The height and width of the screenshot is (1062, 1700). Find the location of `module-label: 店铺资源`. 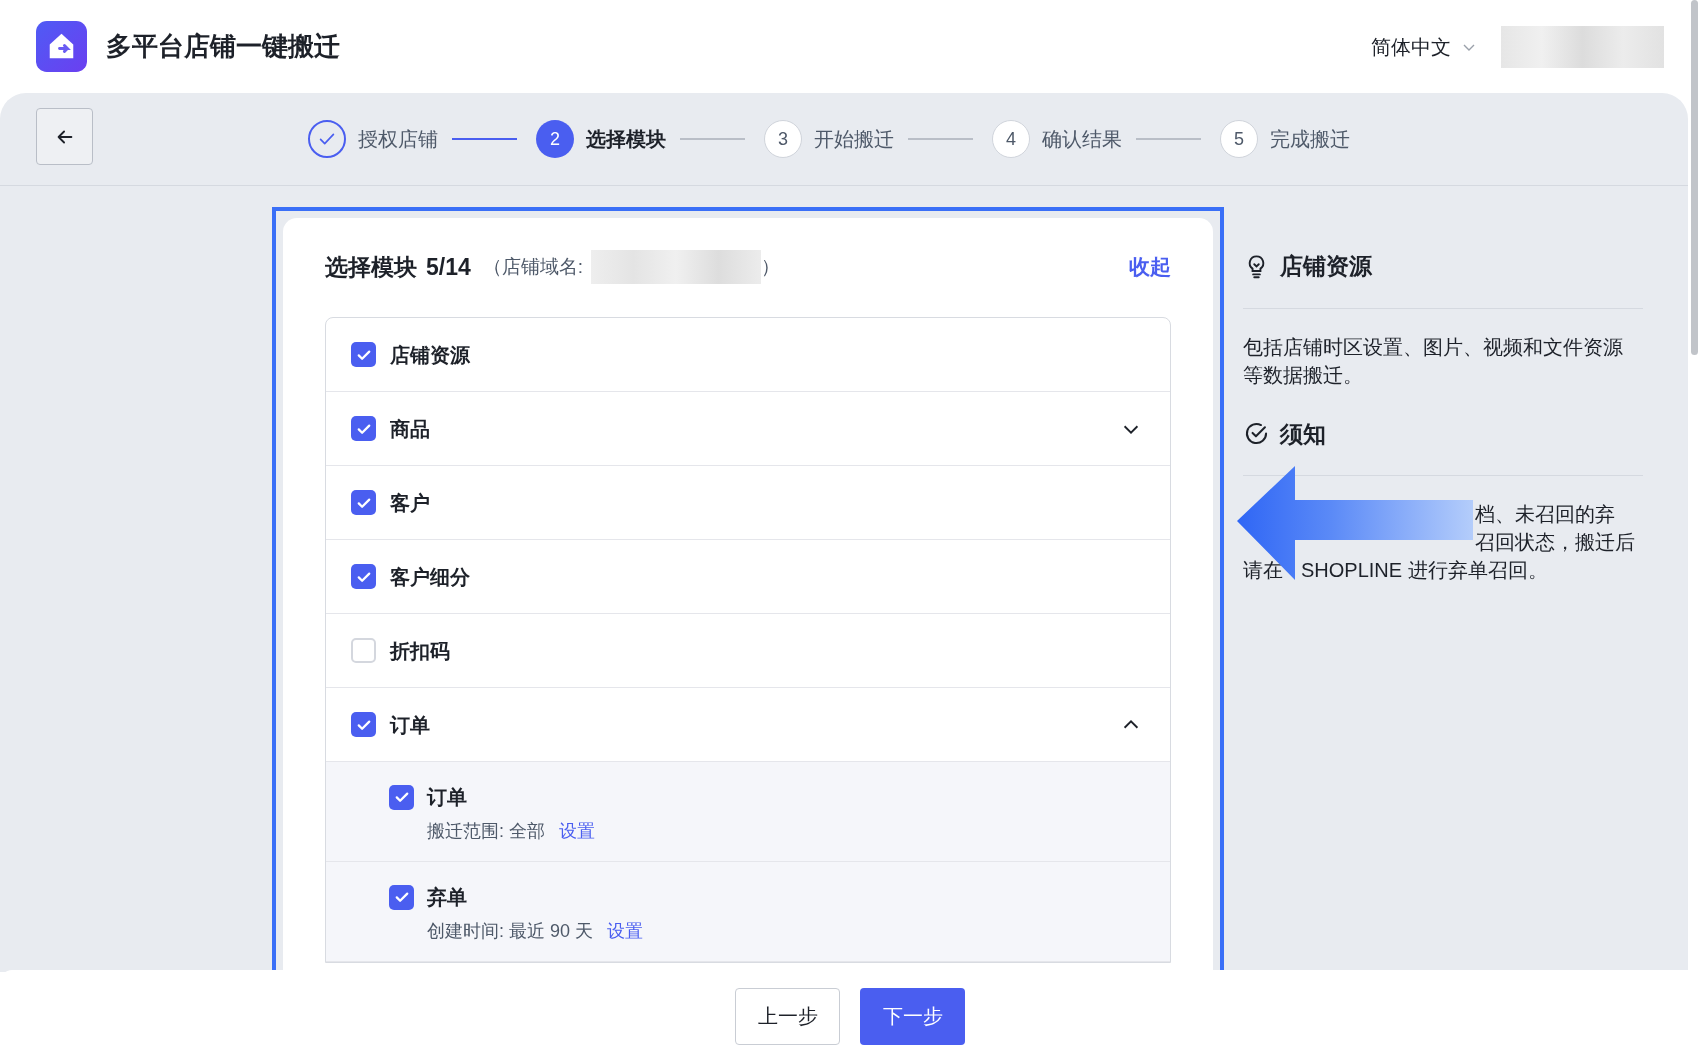

module-label: 店铺资源 is located at coordinates (430, 355).